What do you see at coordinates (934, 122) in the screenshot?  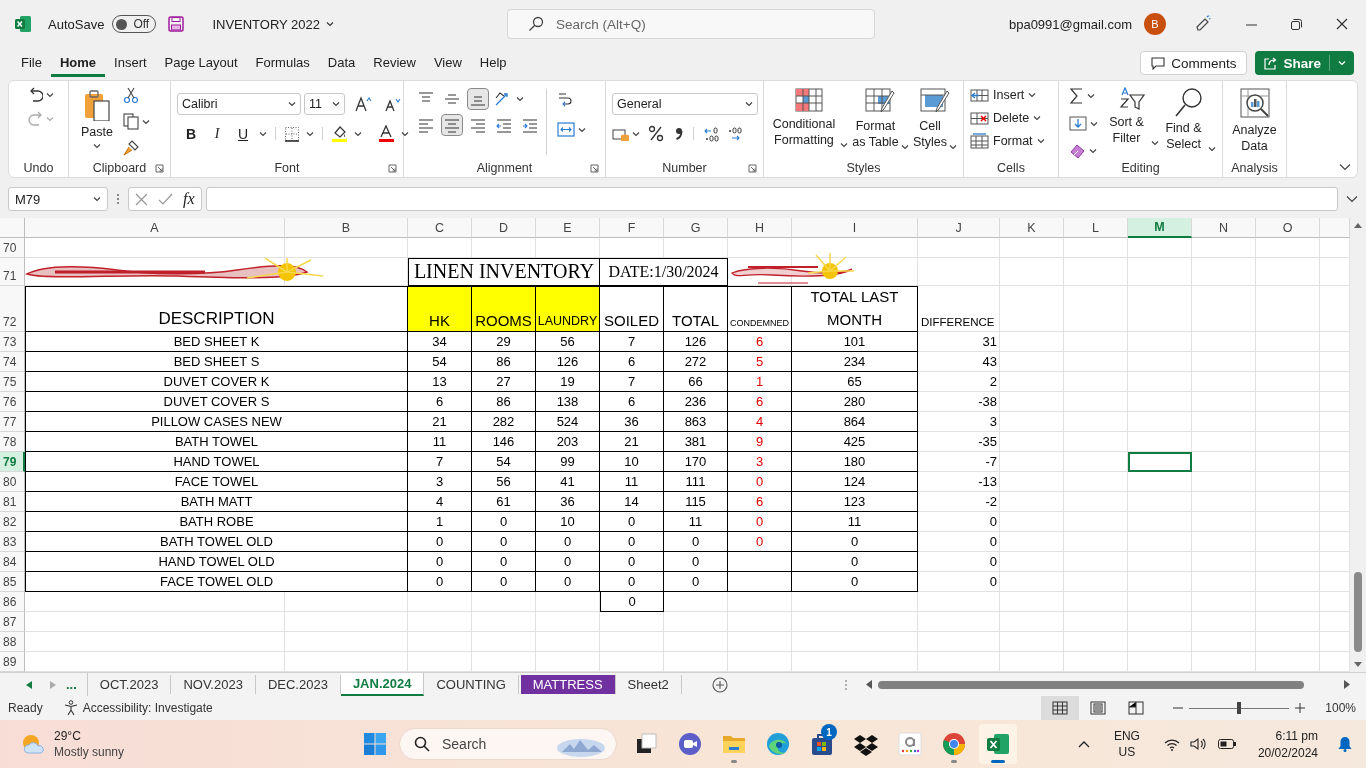 I see `ribbon-button: Cell Styles` at bounding box center [934, 122].